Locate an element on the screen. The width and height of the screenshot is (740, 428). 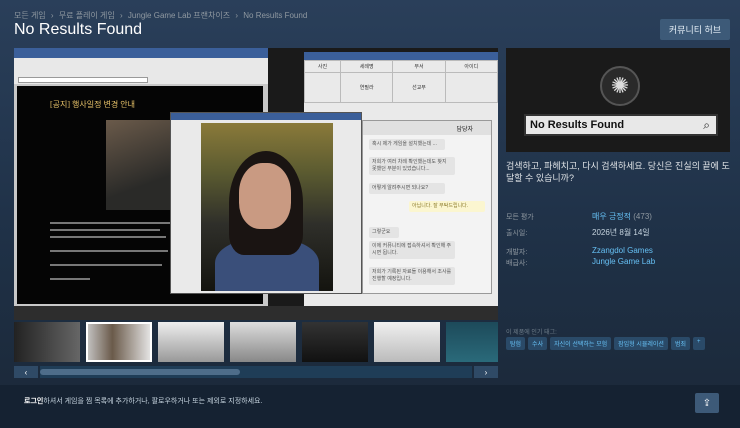
thumbnail-video is located at coordinates (47, 342).